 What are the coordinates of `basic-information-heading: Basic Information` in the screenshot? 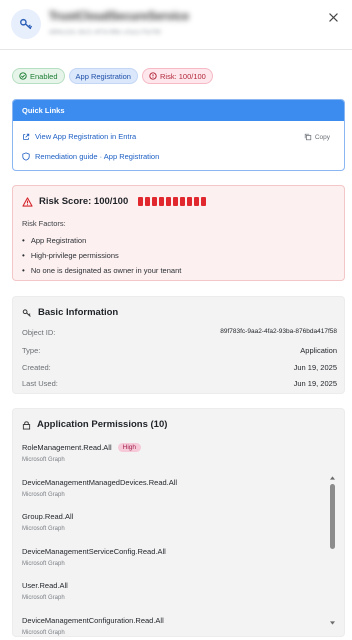 It's located at (70, 312).